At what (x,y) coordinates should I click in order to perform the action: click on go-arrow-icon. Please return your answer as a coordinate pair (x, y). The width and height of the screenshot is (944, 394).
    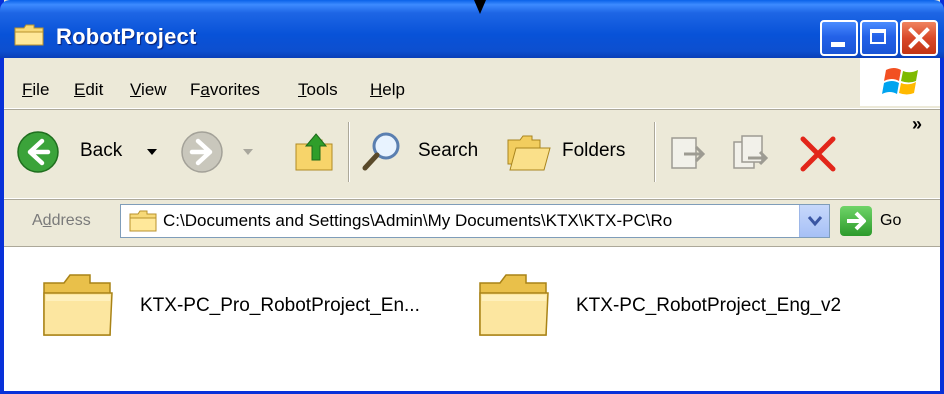
    Looking at the image, I should click on (856, 221).